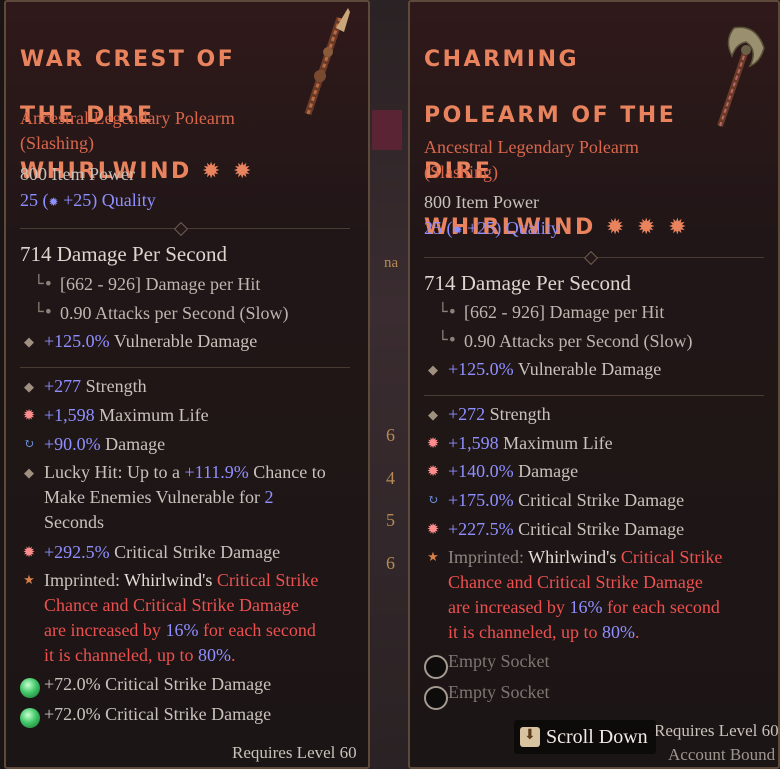  I want to click on item-title-line: Polearm of the, so click(550, 115).